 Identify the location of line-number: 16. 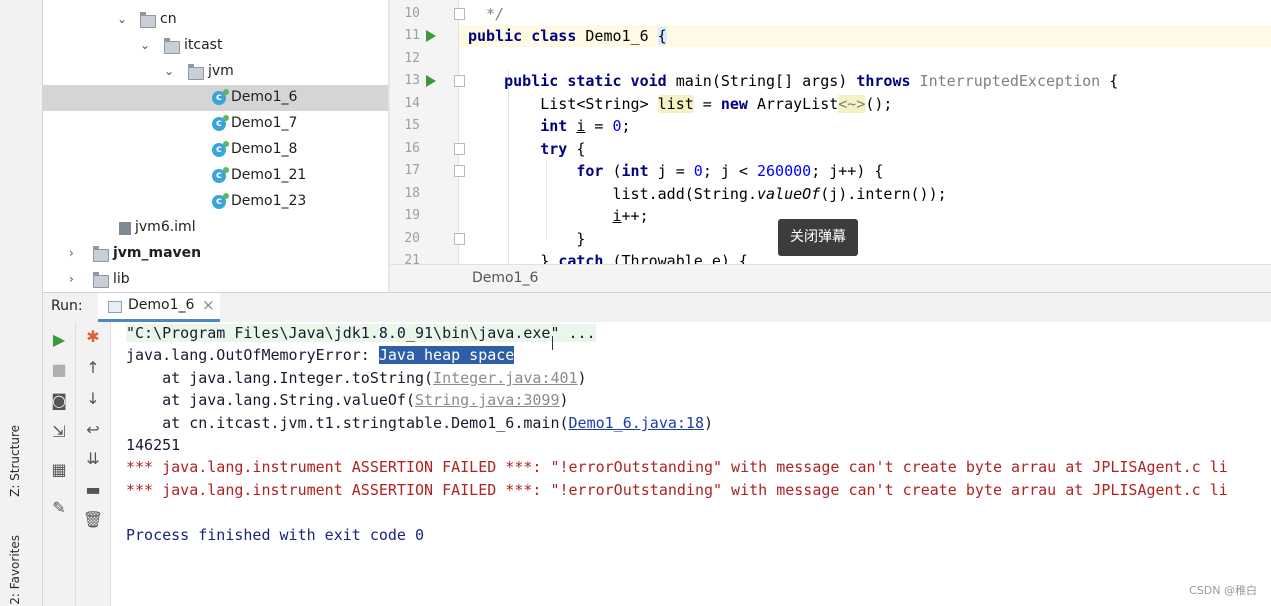
(412, 148).